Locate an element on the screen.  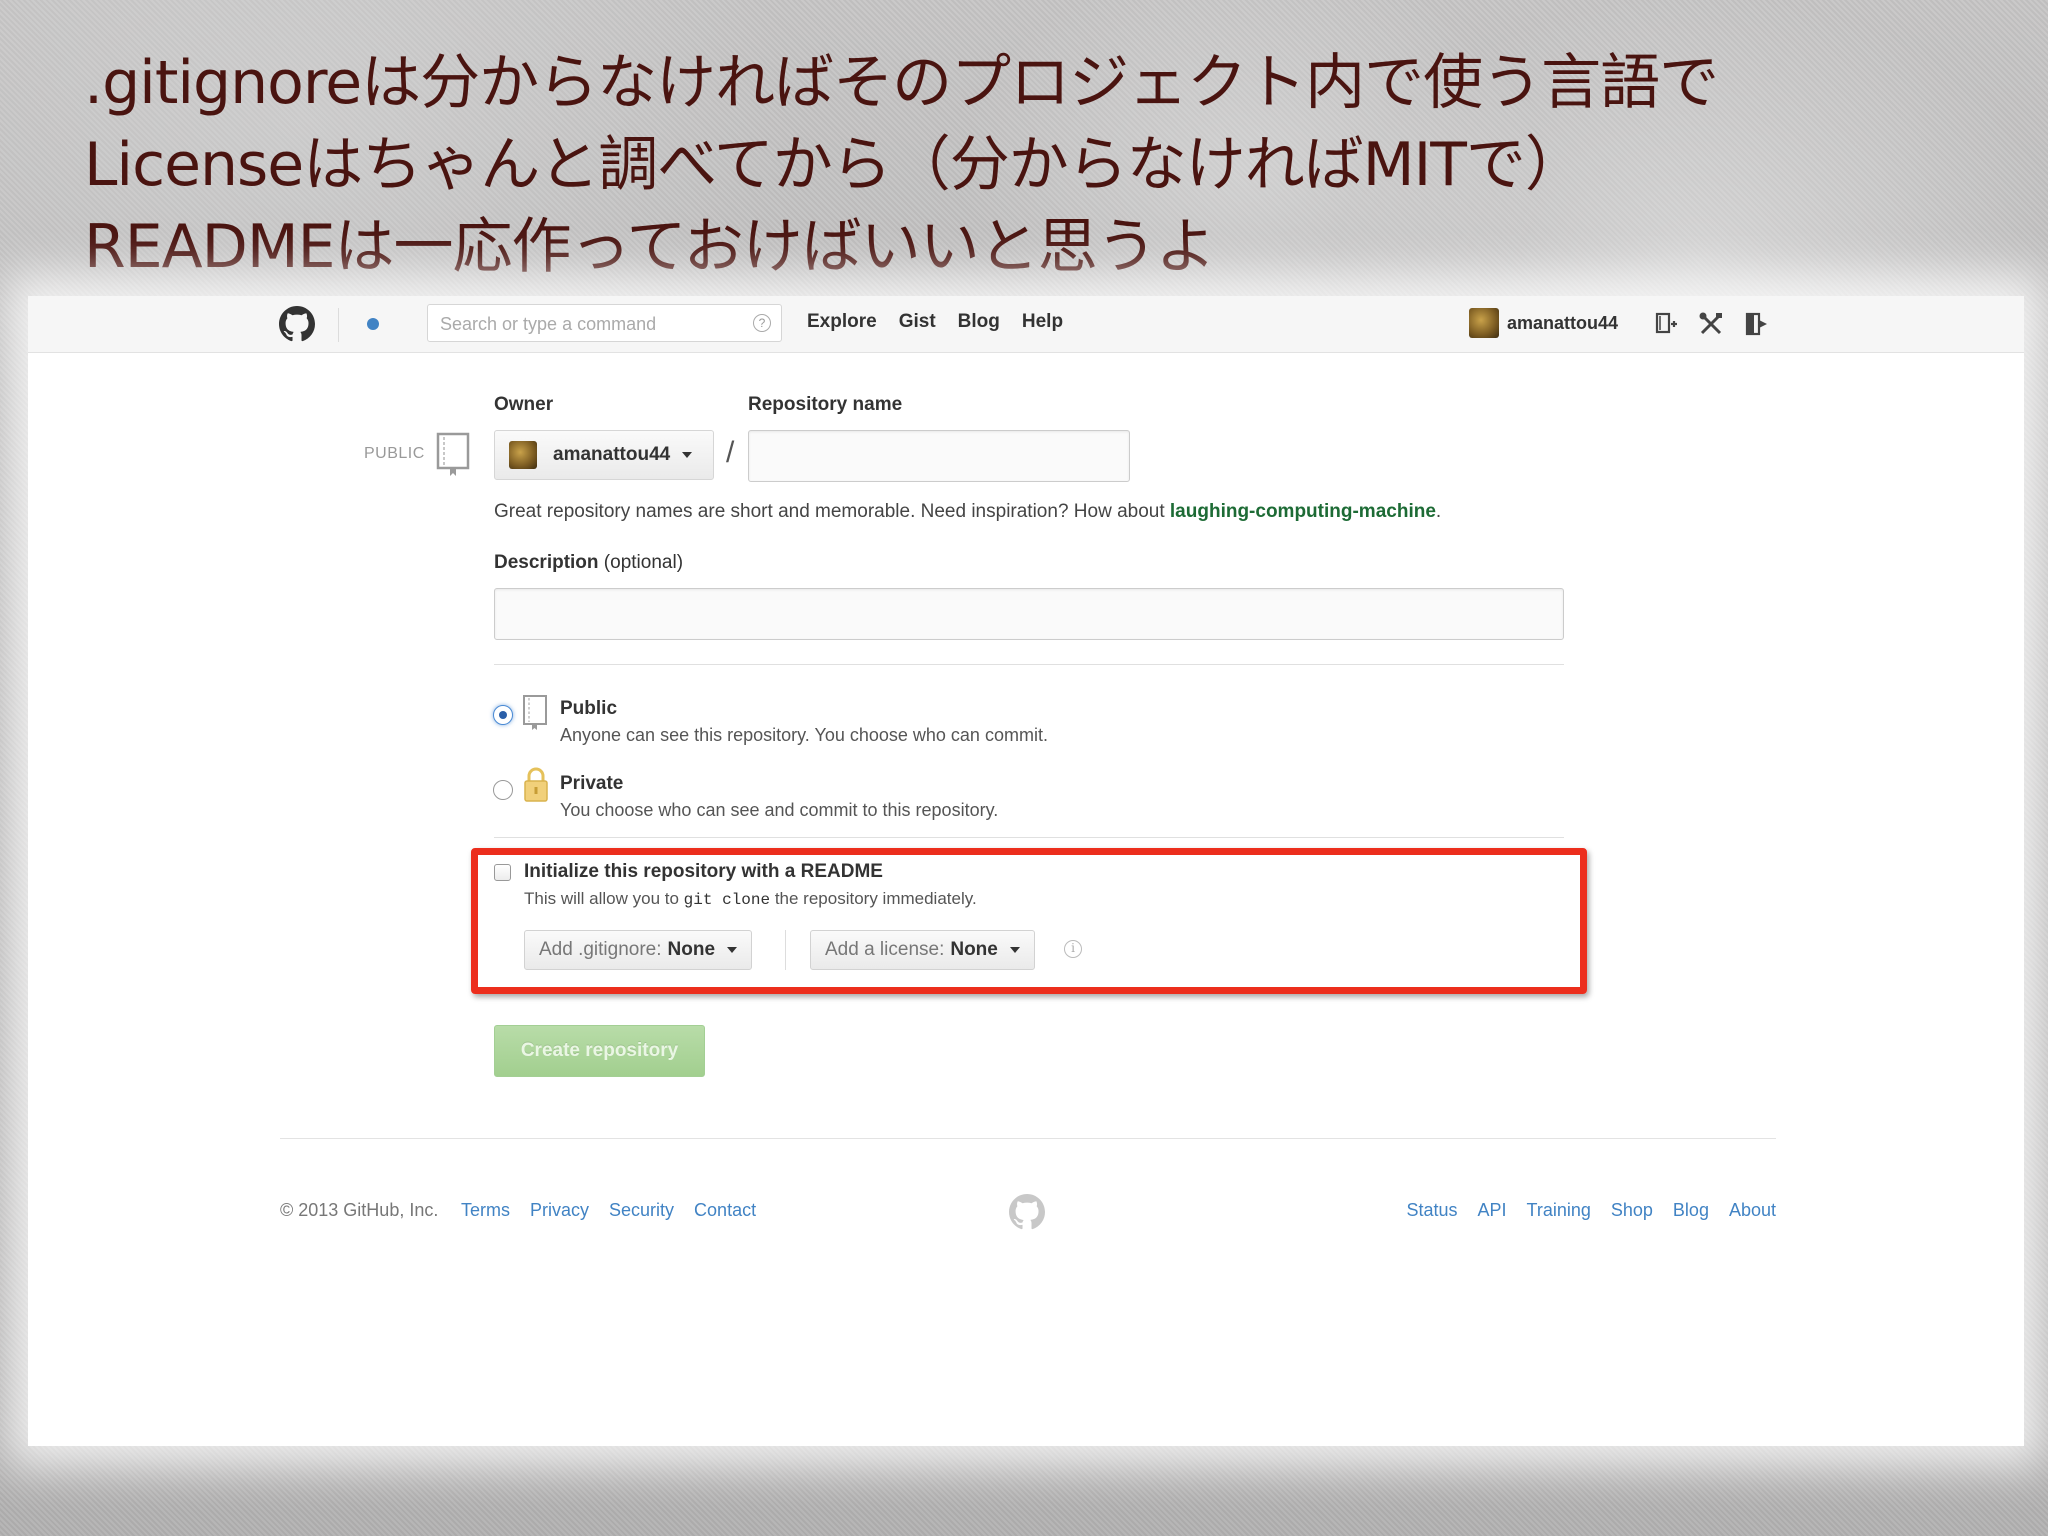
nav-link-explore: Explore is located at coordinates (842, 322).